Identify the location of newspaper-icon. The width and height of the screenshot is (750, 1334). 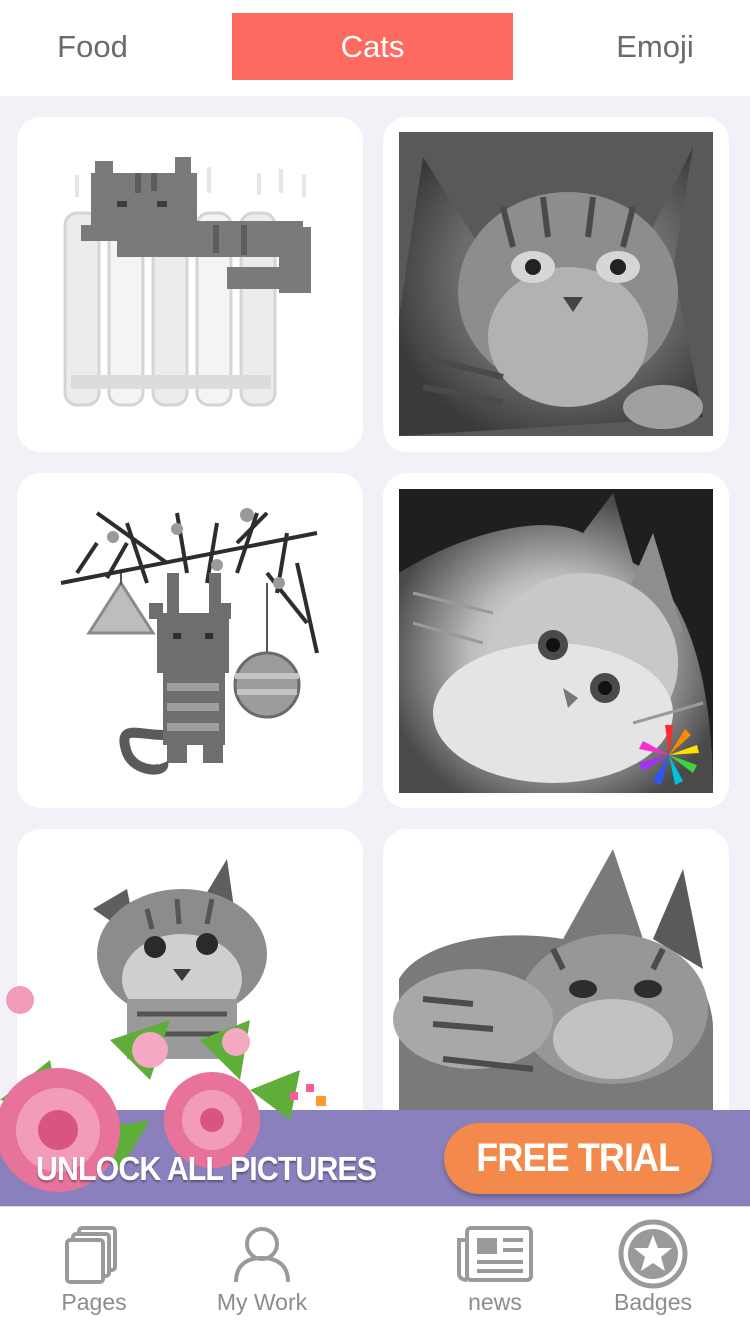
(495, 1254).